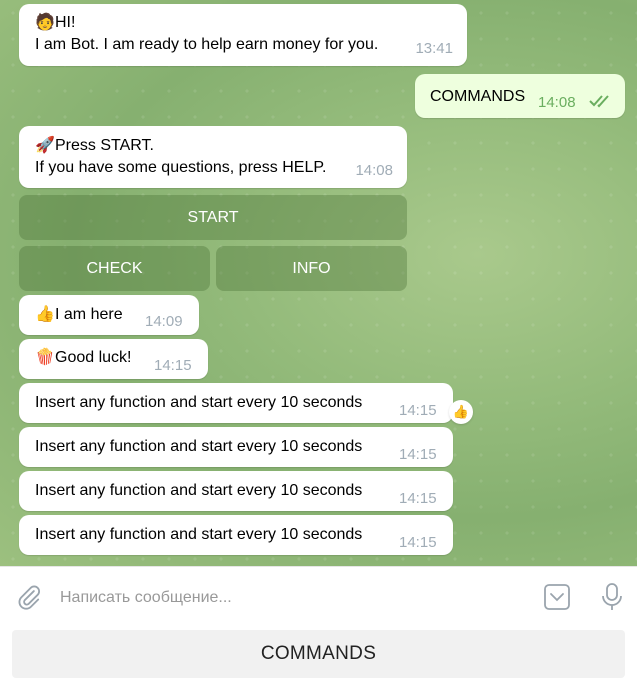 This screenshot has width=637, height=682. What do you see at coordinates (213, 217) in the screenshot?
I see `inline-button-start: START` at bounding box center [213, 217].